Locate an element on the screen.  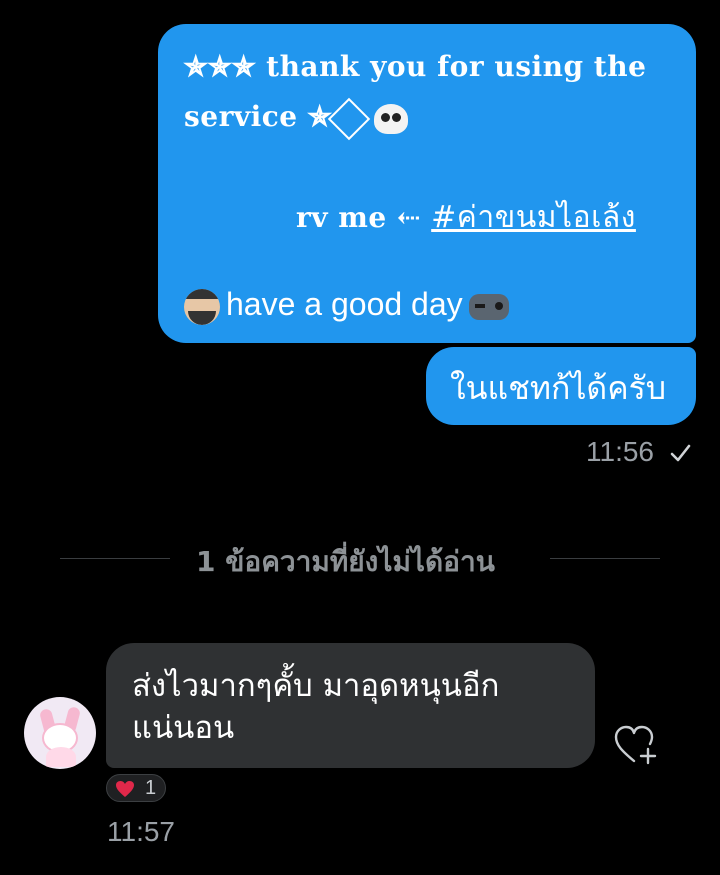
message-line: ส่งไวมากๆคั้บ มาอุดหนุนอีก is located at coordinates (316, 686).